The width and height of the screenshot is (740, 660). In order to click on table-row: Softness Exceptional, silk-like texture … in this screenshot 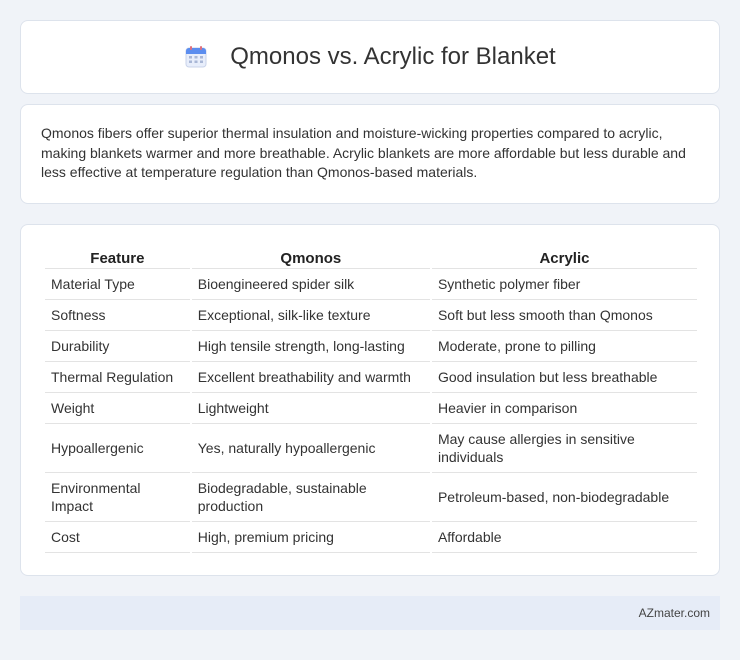, I will do `click(371, 315)`.